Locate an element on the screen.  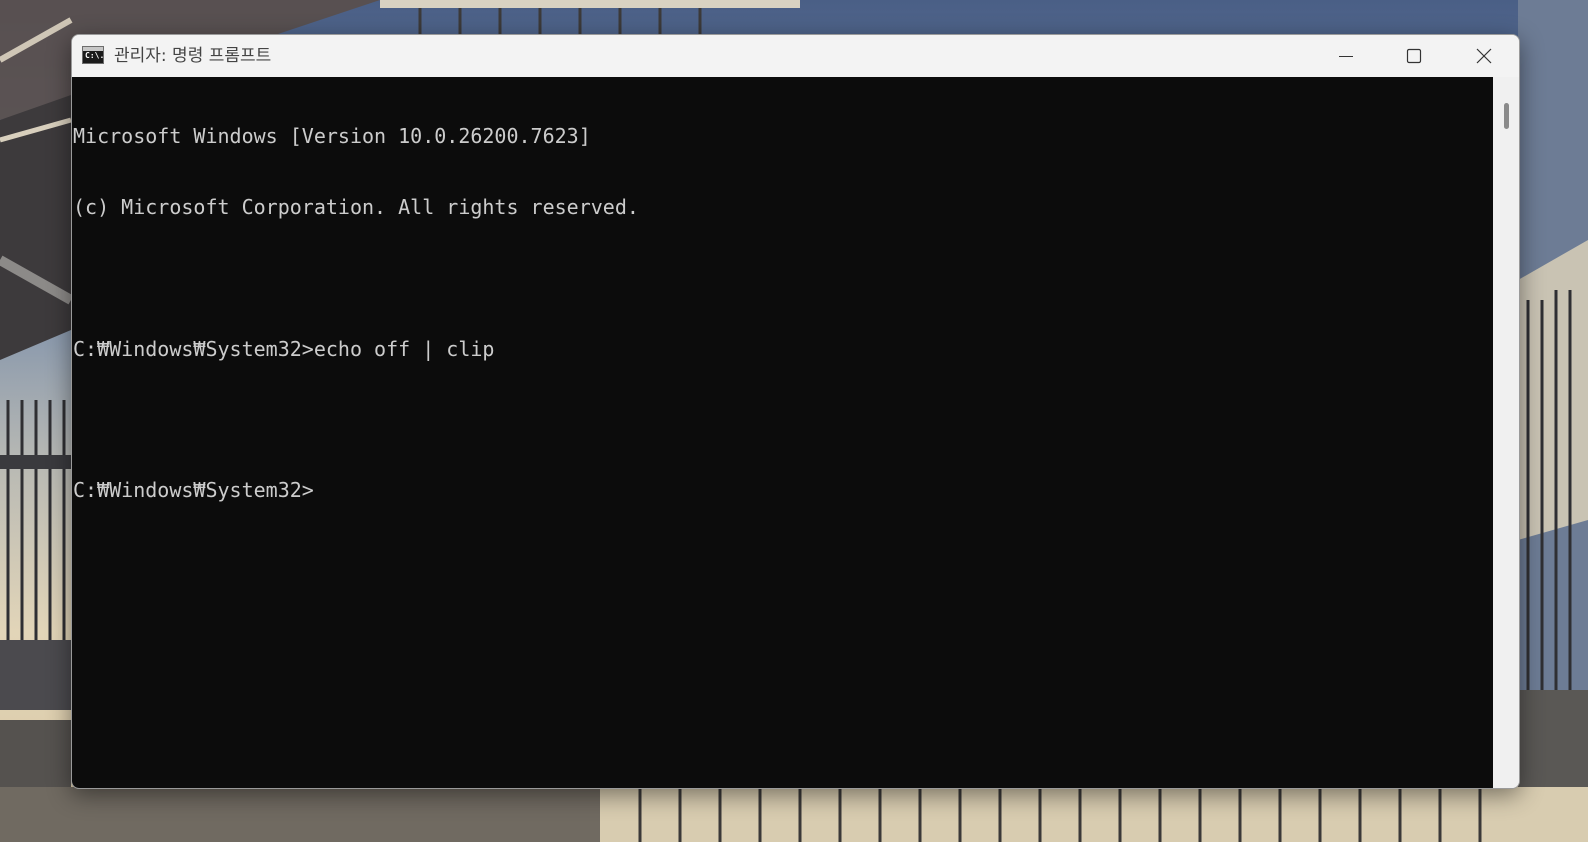
maximize-icon is located at coordinates (1414, 56).